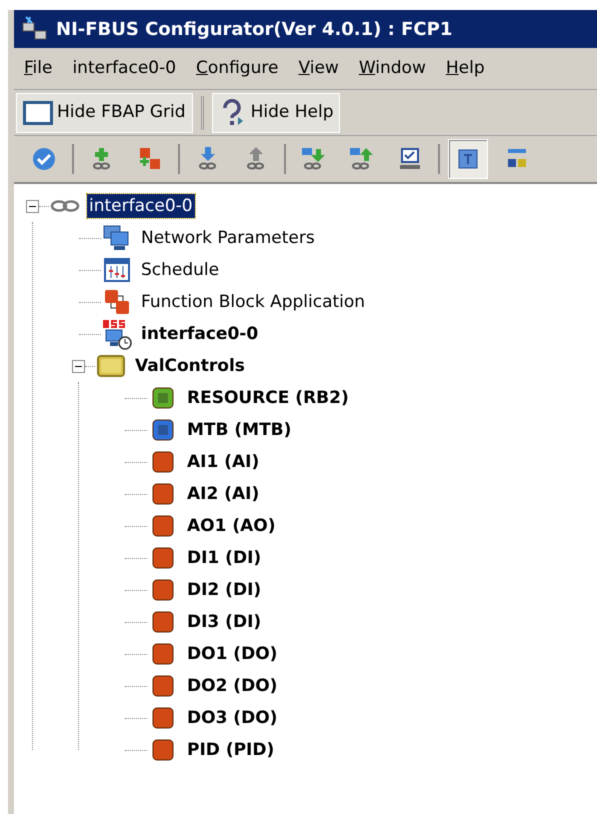 The height and width of the screenshot is (814, 597). I want to click on tree-item: DI3 (DI), so click(224, 622).